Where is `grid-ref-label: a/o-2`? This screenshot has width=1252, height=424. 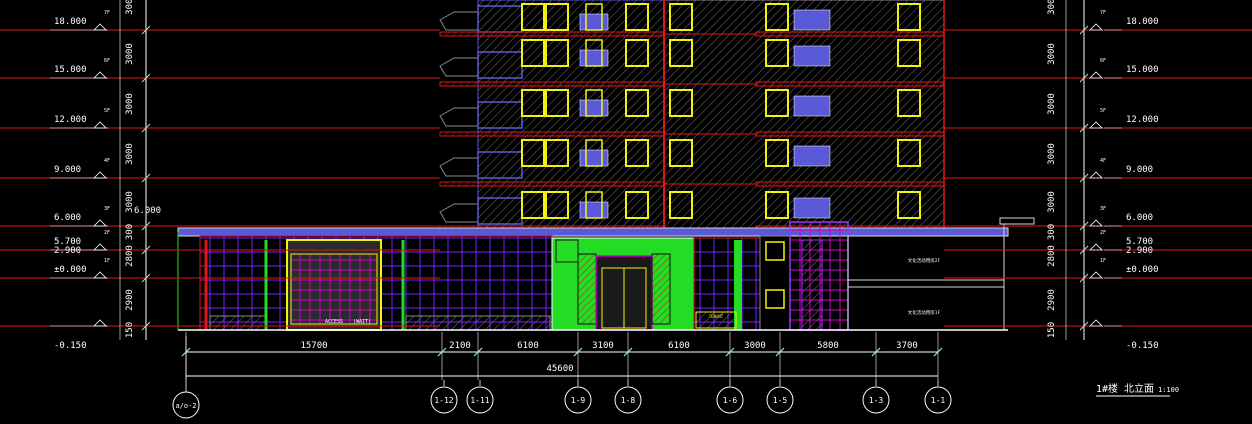
grid-ref-label: a/o-2 is located at coordinates (185, 406).